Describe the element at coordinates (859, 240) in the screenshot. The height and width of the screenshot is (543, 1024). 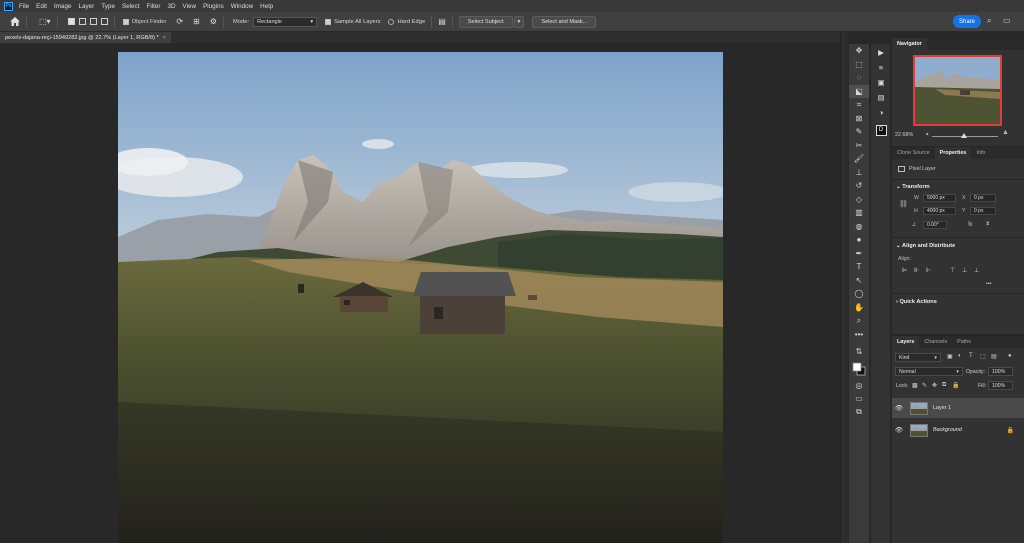
I see `dodge-tool-icon: ●` at that location.